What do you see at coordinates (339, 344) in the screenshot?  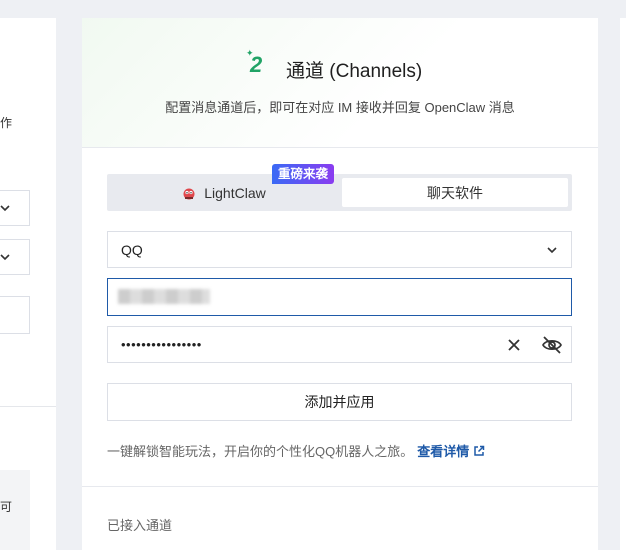 I see `secret-input: ••••••••••••••••` at bounding box center [339, 344].